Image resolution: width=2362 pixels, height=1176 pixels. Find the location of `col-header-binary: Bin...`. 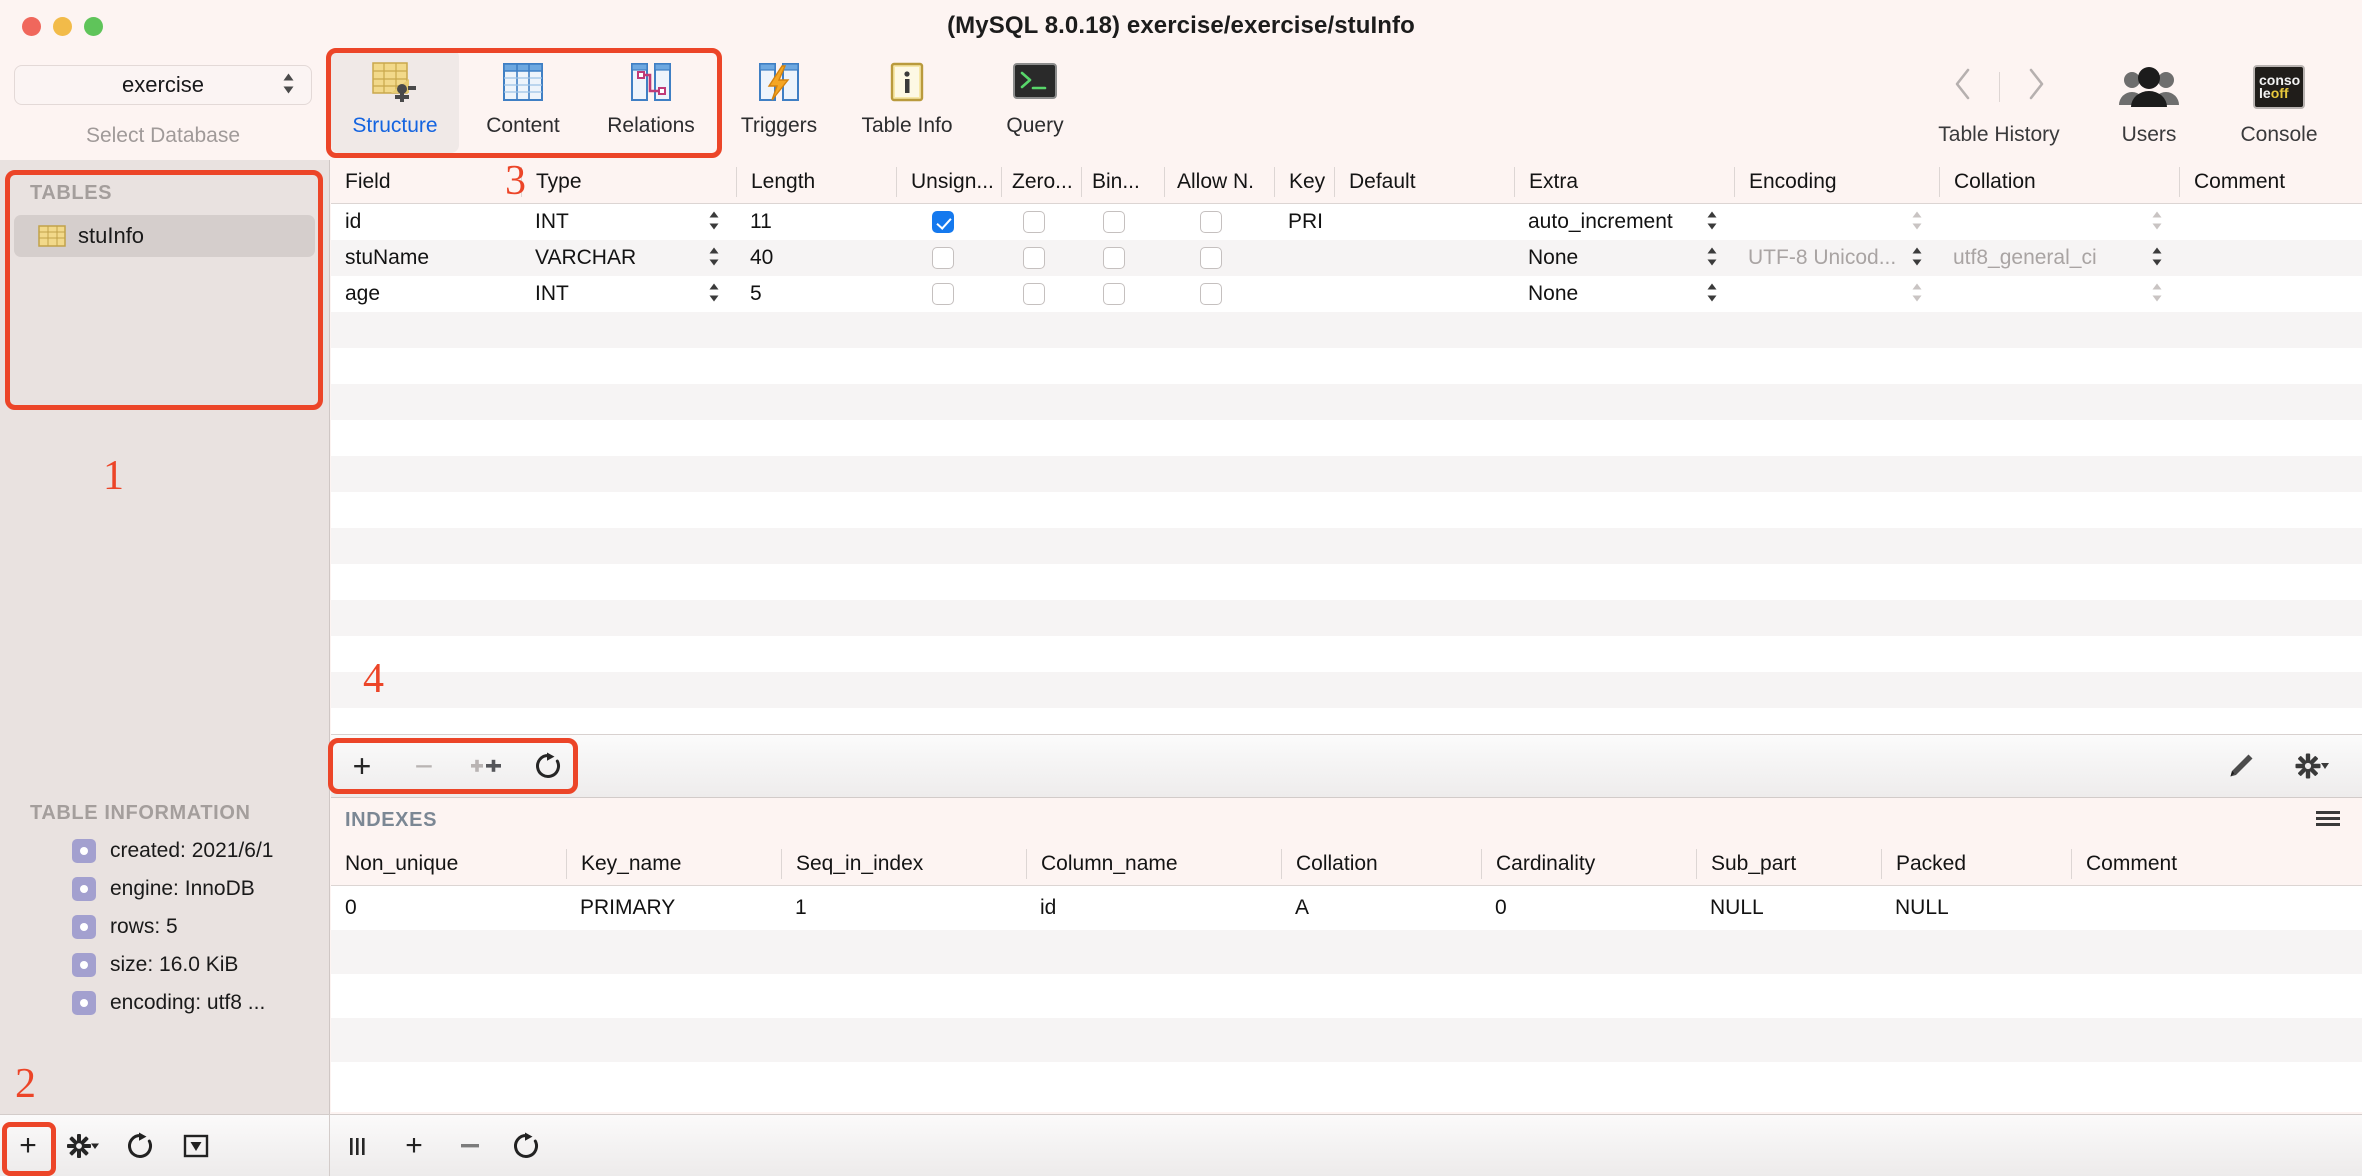

col-header-binary: Bin... is located at coordinates (1122, 181).